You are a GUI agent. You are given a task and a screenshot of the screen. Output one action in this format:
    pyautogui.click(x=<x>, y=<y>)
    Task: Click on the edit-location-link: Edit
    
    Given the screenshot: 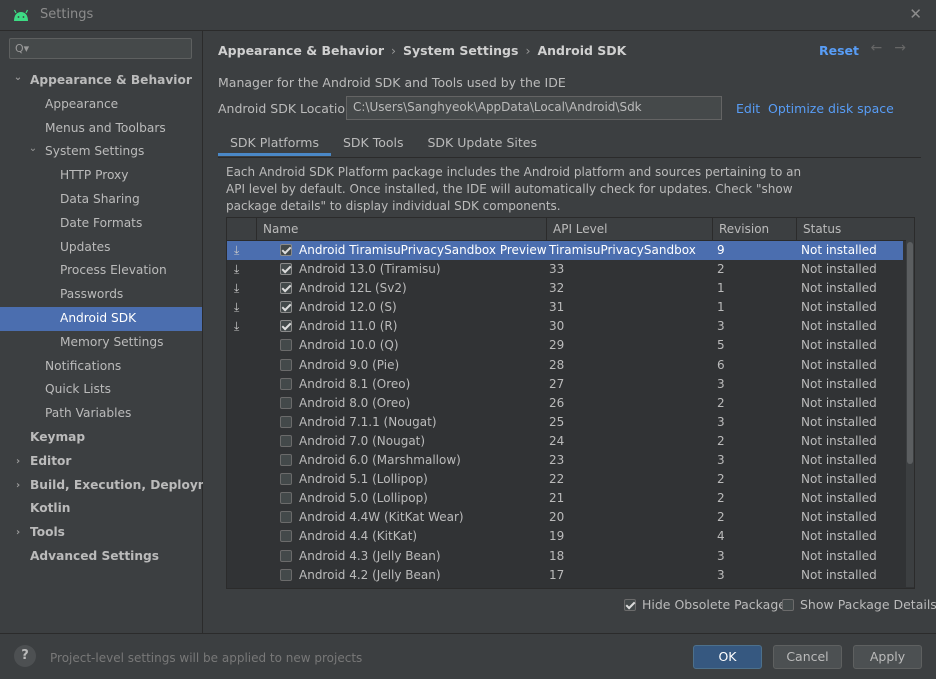 What is the action you would take?
    pyautogui.click(x=748, y=108)
    